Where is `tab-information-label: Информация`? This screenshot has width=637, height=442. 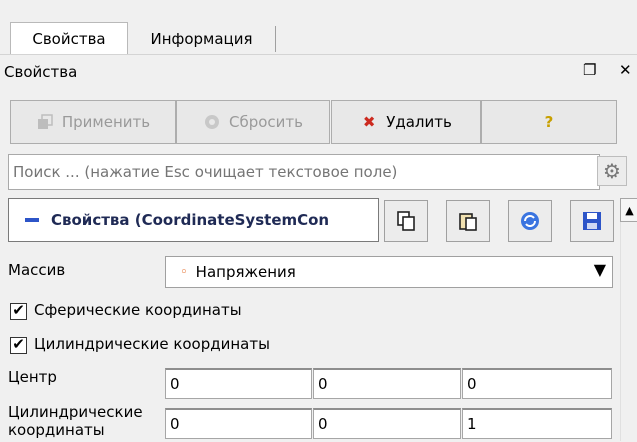
tab-information-label: Информация is located at coordinates (201, 39).